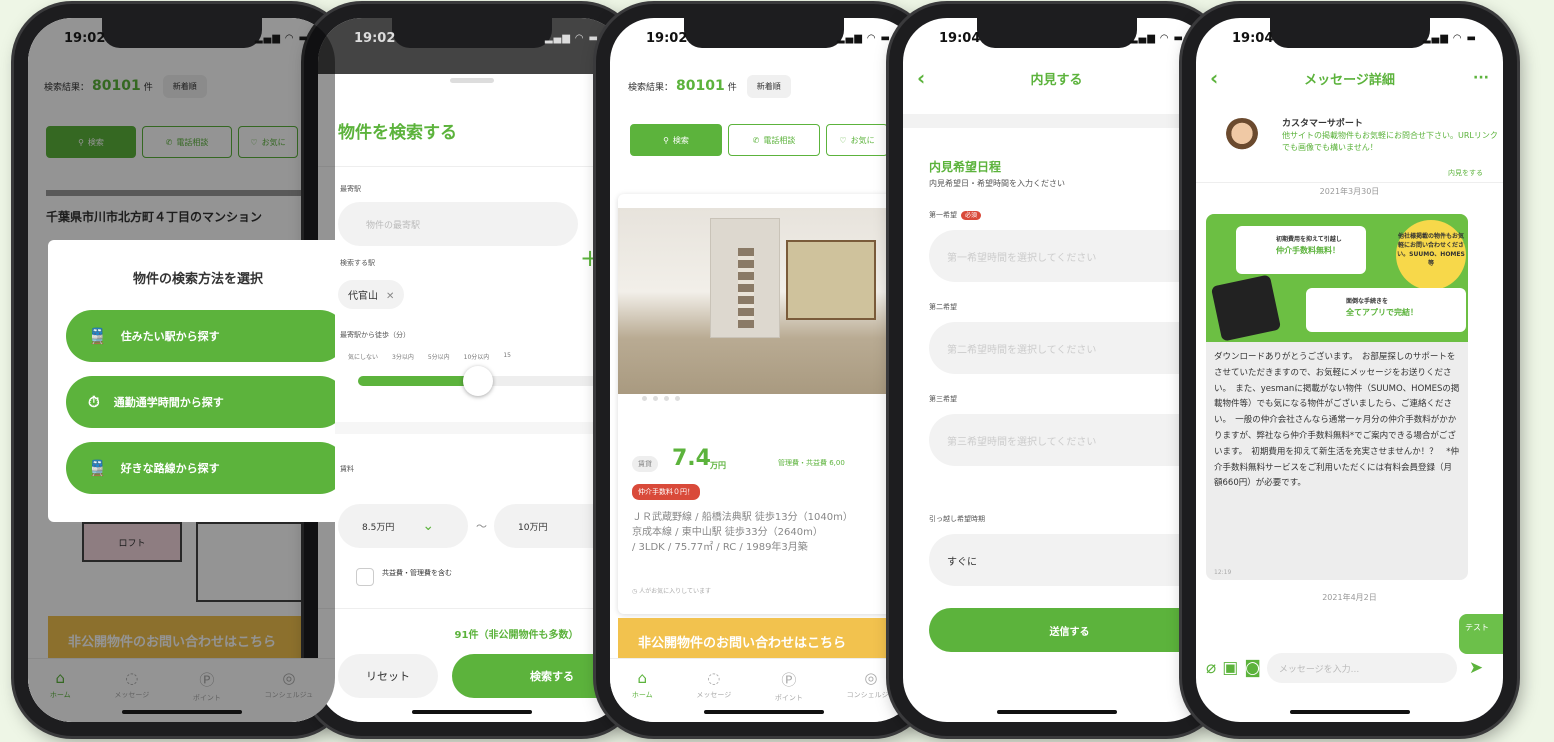  What do you see at coordinates (943, 215) in the screenshot?
I see `pref1-label: 第一希望` at bounding box center [943, 215].